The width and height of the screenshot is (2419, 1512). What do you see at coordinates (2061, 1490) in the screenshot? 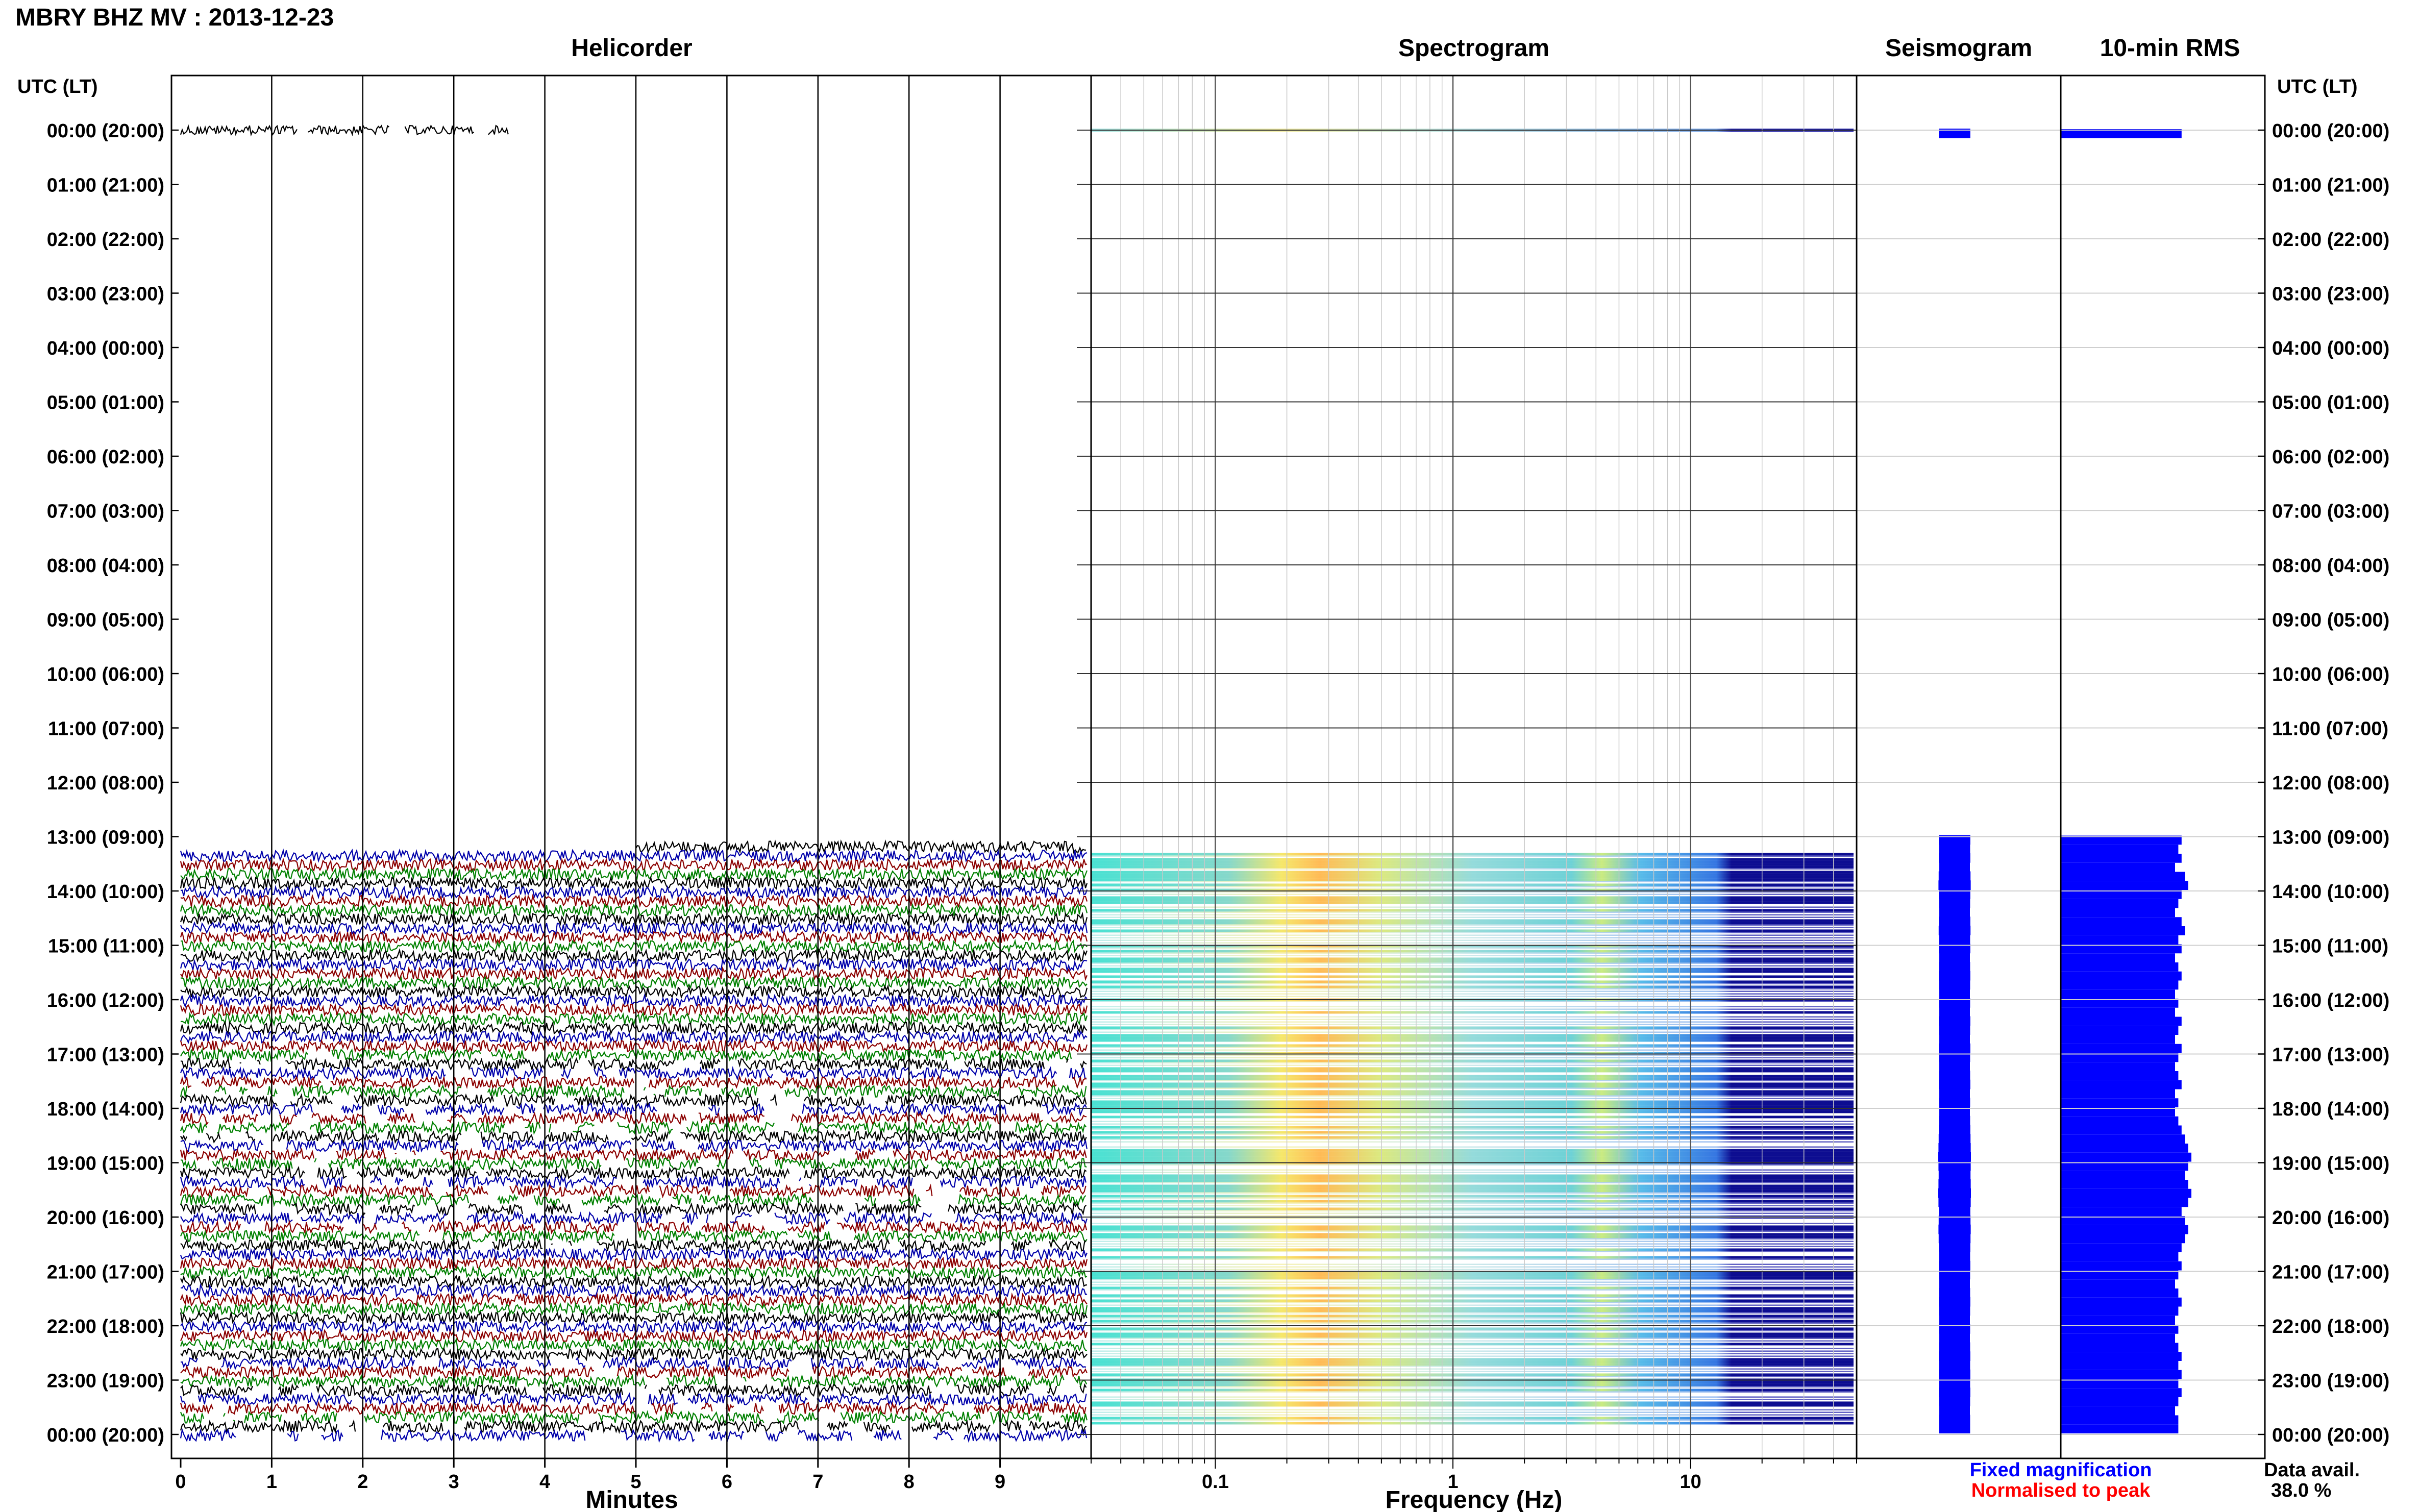
I see `legend-normalised-to-peak: Normalised to peak` at bounding box center [2061, 1490].